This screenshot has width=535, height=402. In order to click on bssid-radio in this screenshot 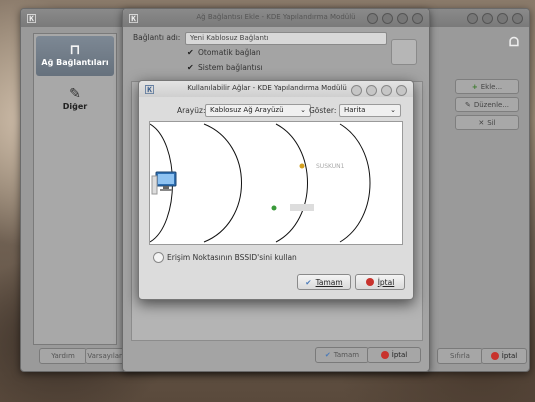, I will do `click(158, 257)`.